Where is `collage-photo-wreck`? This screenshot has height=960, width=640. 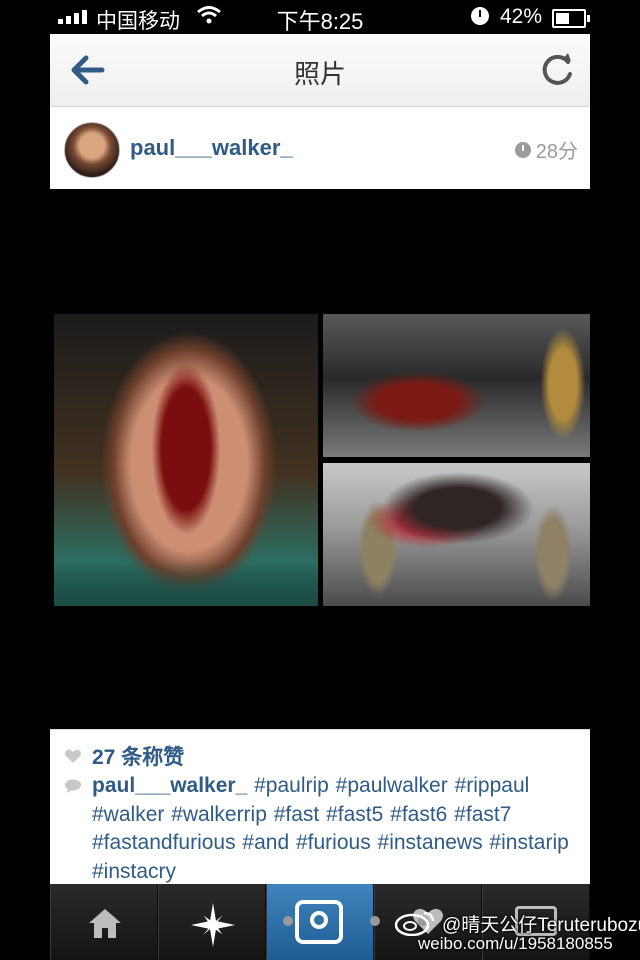 collage-photo-wreck is located at coordinates (456, 385).